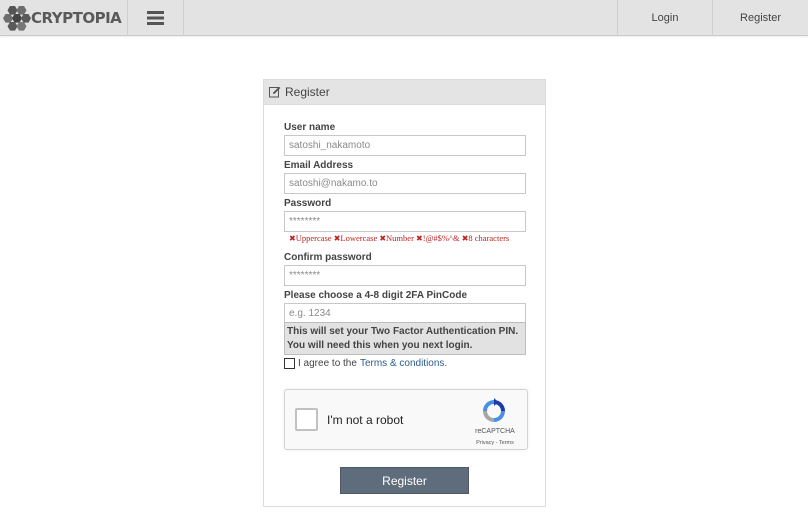  I want to click on hamburger-icon, so click(155, 18).